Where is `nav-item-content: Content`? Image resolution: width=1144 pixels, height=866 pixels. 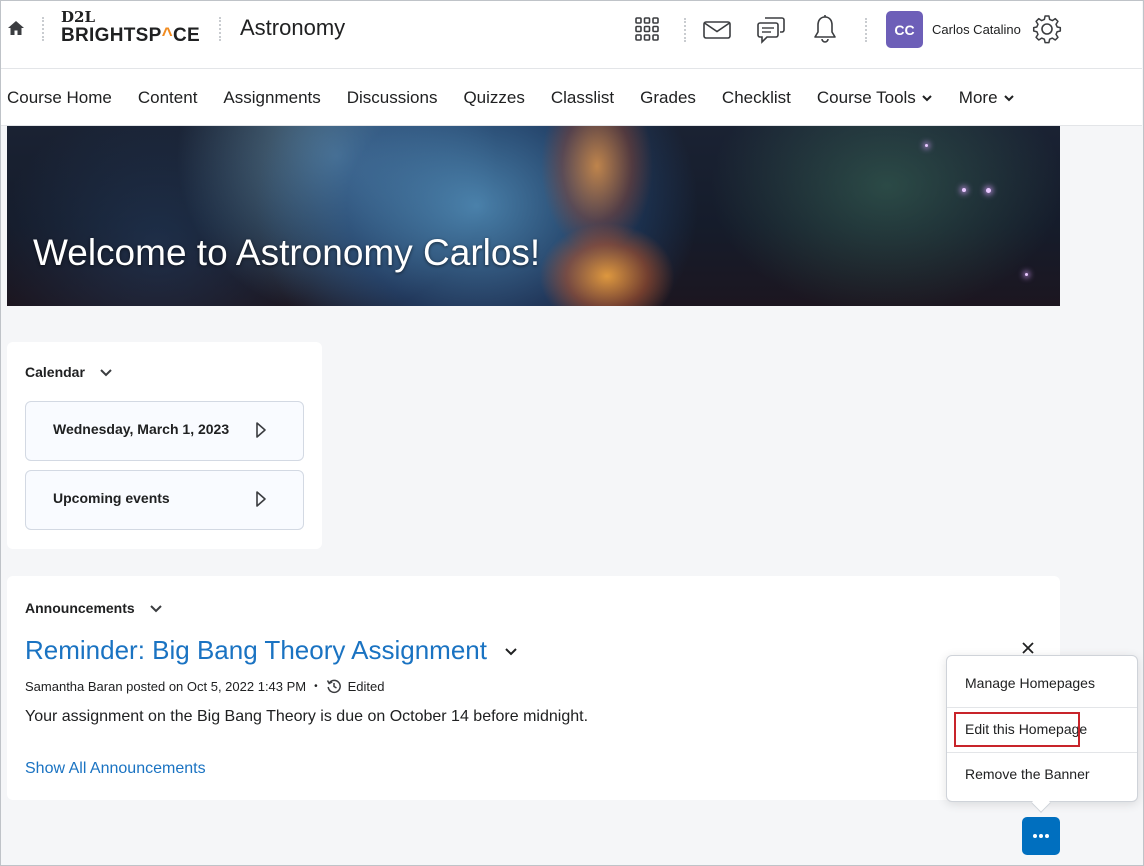 nav-item-content: Content is located at coordinates (168, 98).